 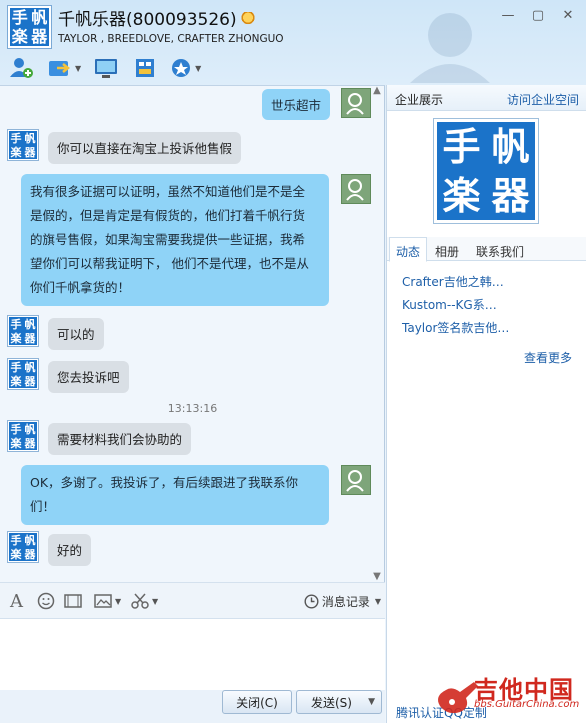 I want to click on scissors-icon, so click(x=140, y=601).